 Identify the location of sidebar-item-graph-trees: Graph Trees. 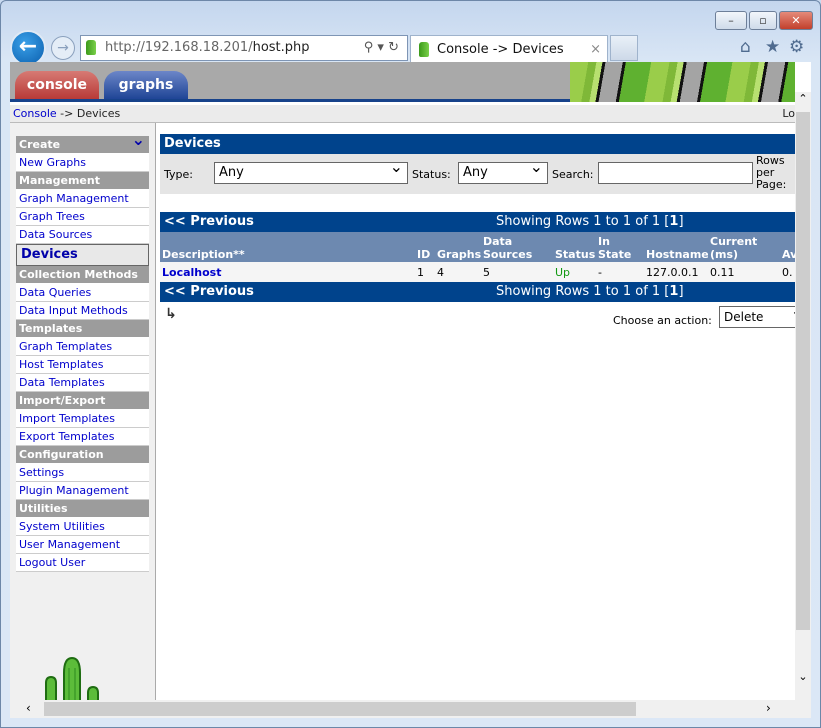
(82, 217).